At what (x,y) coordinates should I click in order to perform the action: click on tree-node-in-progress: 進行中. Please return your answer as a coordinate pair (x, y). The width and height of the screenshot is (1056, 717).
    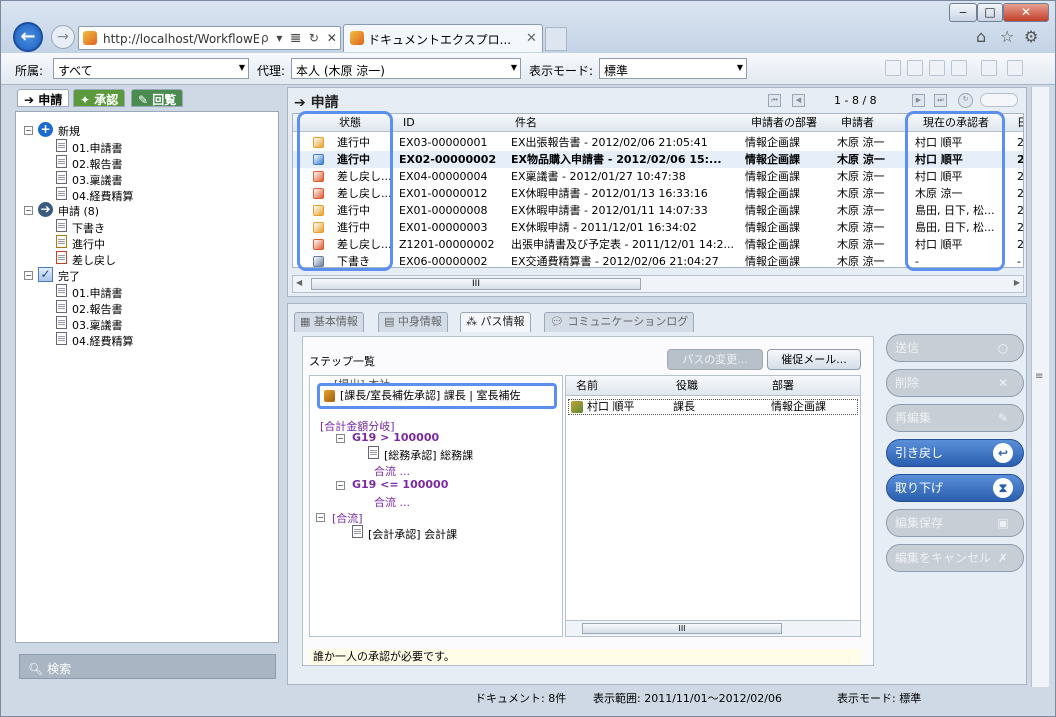
    Looking at the image, I should click on (88, 244).